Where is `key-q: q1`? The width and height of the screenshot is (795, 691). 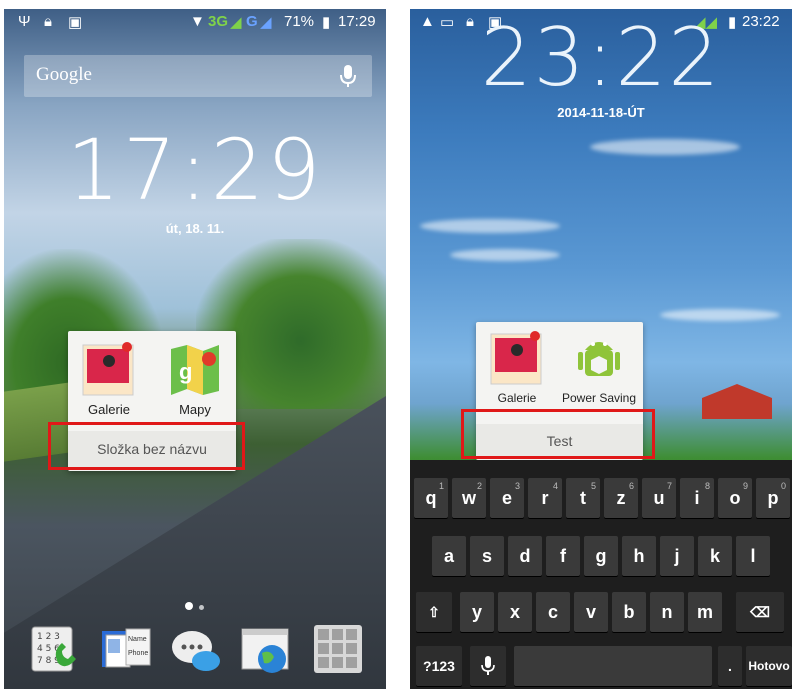 key-q: q1 is located at coordinates (431, 498).